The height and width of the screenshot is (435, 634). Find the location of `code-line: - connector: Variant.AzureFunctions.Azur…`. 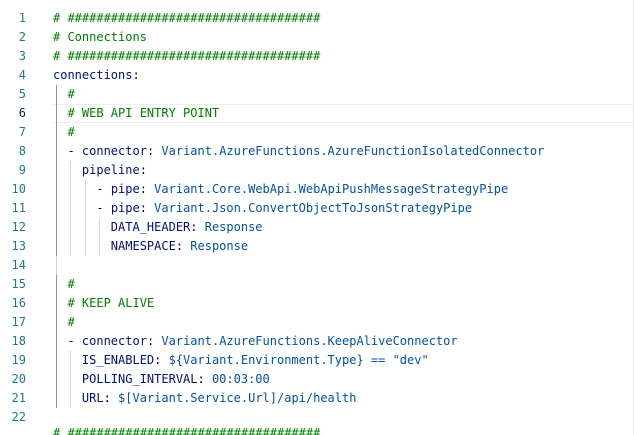

code-line: - connector: Variant.AzureFunctions.Azur… is located at coordinates (343, 151).